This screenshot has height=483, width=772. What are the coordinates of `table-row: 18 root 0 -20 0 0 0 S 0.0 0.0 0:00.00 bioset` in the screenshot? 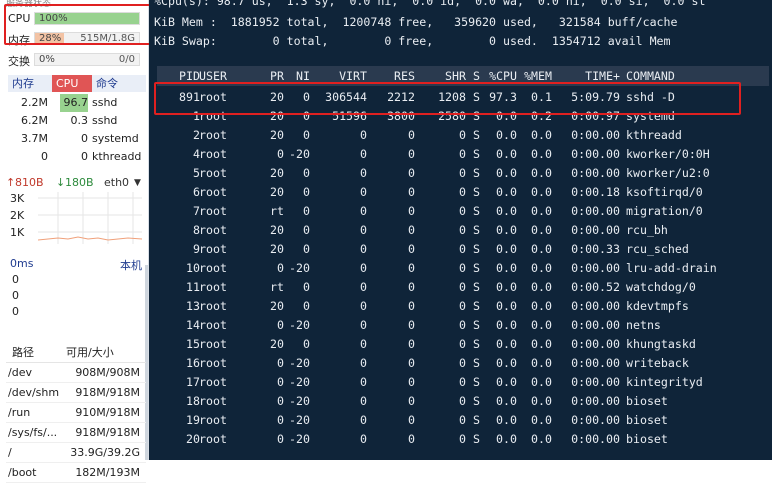 It's located at (460, 403).